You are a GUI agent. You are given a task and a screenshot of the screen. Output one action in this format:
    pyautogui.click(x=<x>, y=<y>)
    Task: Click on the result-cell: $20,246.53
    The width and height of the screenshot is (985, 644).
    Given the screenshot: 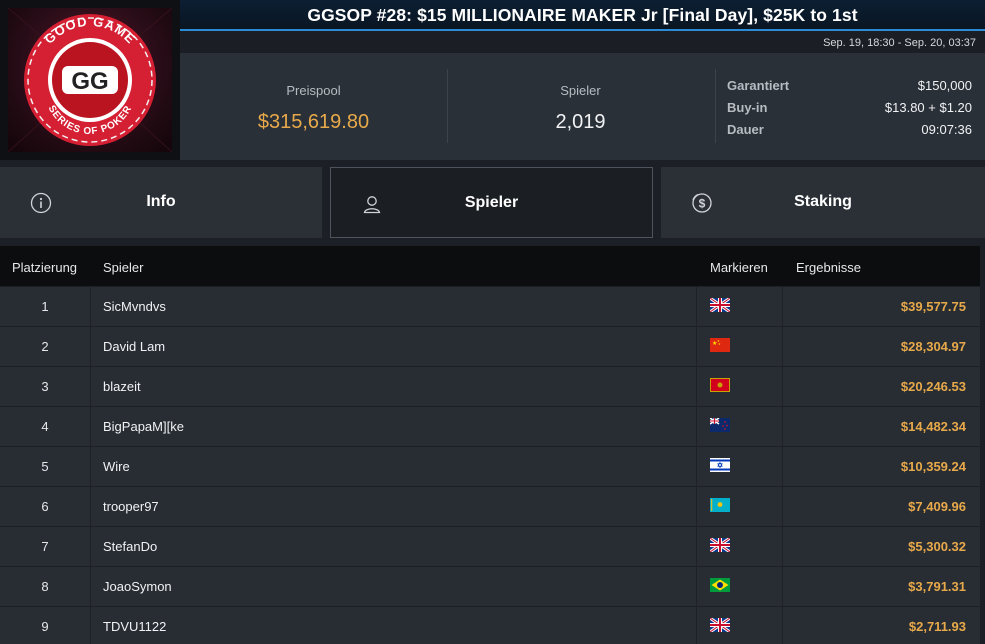 What is the action you would take?
    pyautogui.click(x=933, y=386)
    